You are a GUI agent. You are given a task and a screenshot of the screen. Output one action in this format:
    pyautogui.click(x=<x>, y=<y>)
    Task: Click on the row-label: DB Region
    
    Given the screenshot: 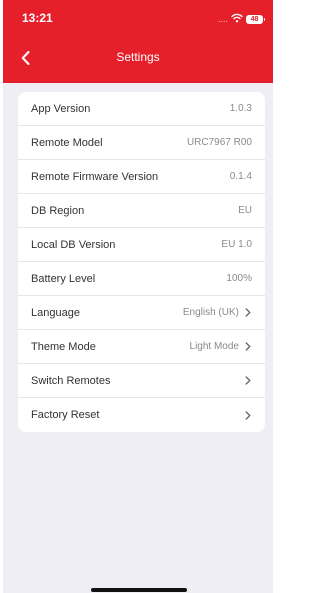 What is the action you would take?
    pyautogui.click(x=58, y=210)
    